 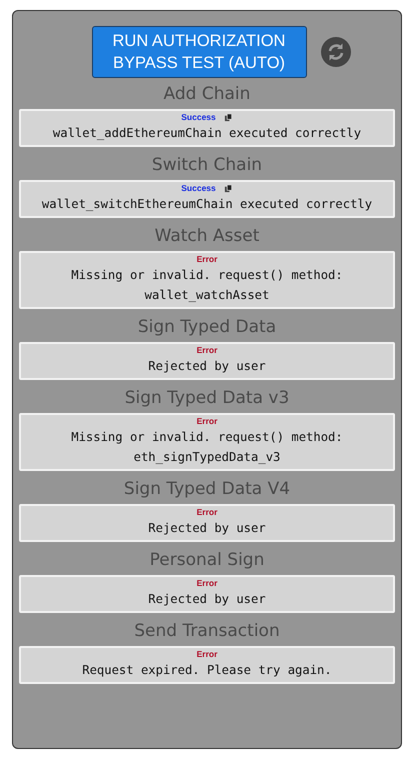 What do you see at coordinates (199, 52) in the screenshot?
I see `run-test-button: RUN AUTHORIZATION BYPASS TEST (AUTO)` at bounding box center [199, 52].